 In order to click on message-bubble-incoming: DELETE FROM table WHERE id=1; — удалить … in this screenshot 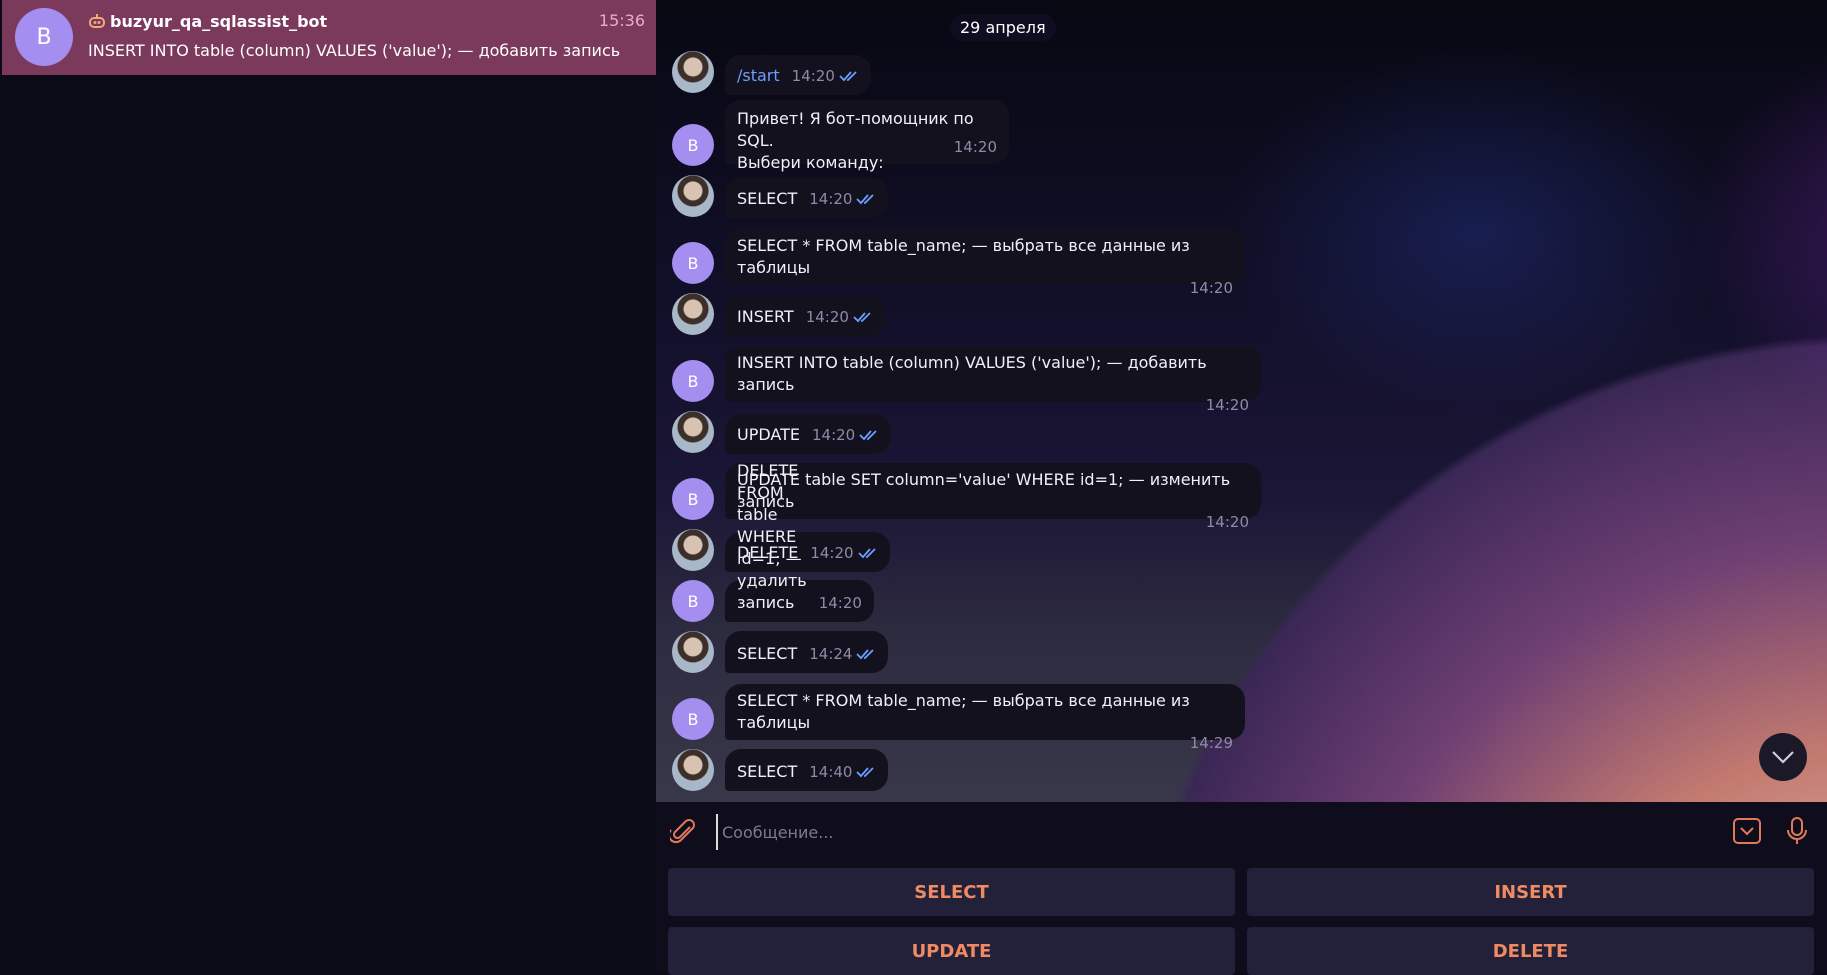, I will do `click(799, 541)`.